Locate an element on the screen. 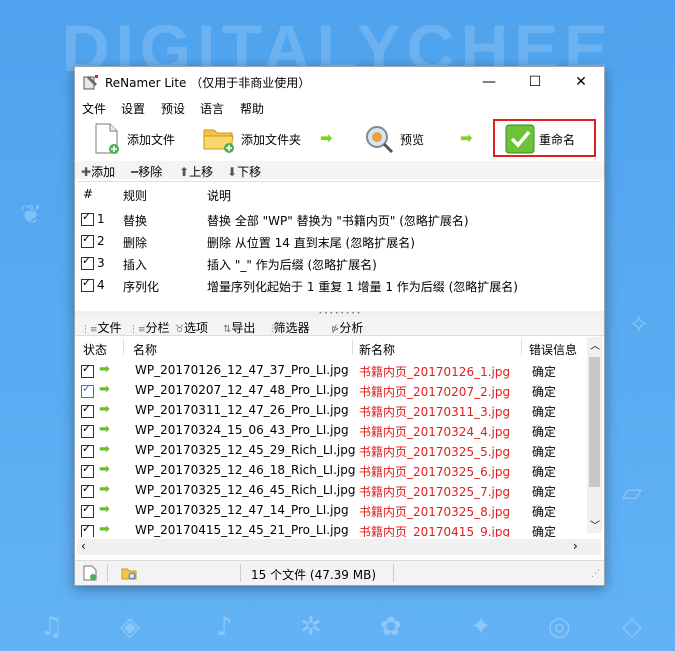 This screenshot has width=675, height=651. files-header-name: 名称 is located at coordinates (145, 349).